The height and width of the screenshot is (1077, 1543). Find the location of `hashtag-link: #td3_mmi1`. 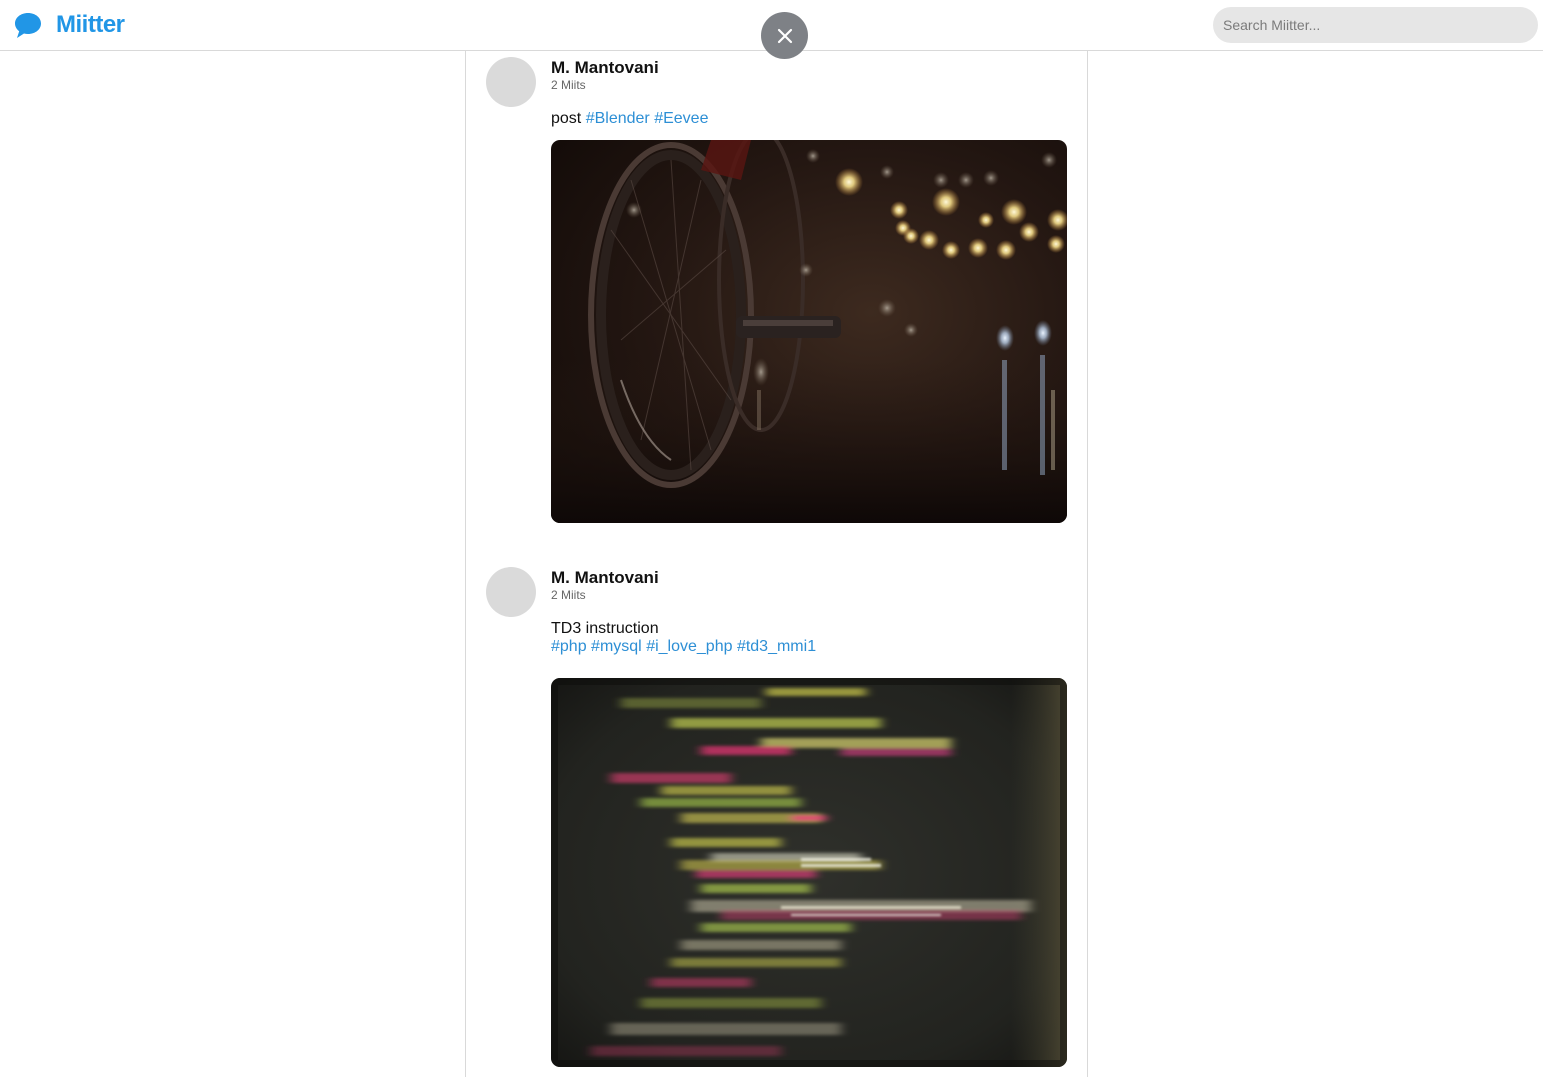

hashtag-link: #td3_mmi1 is located at coordinates (776, 646).